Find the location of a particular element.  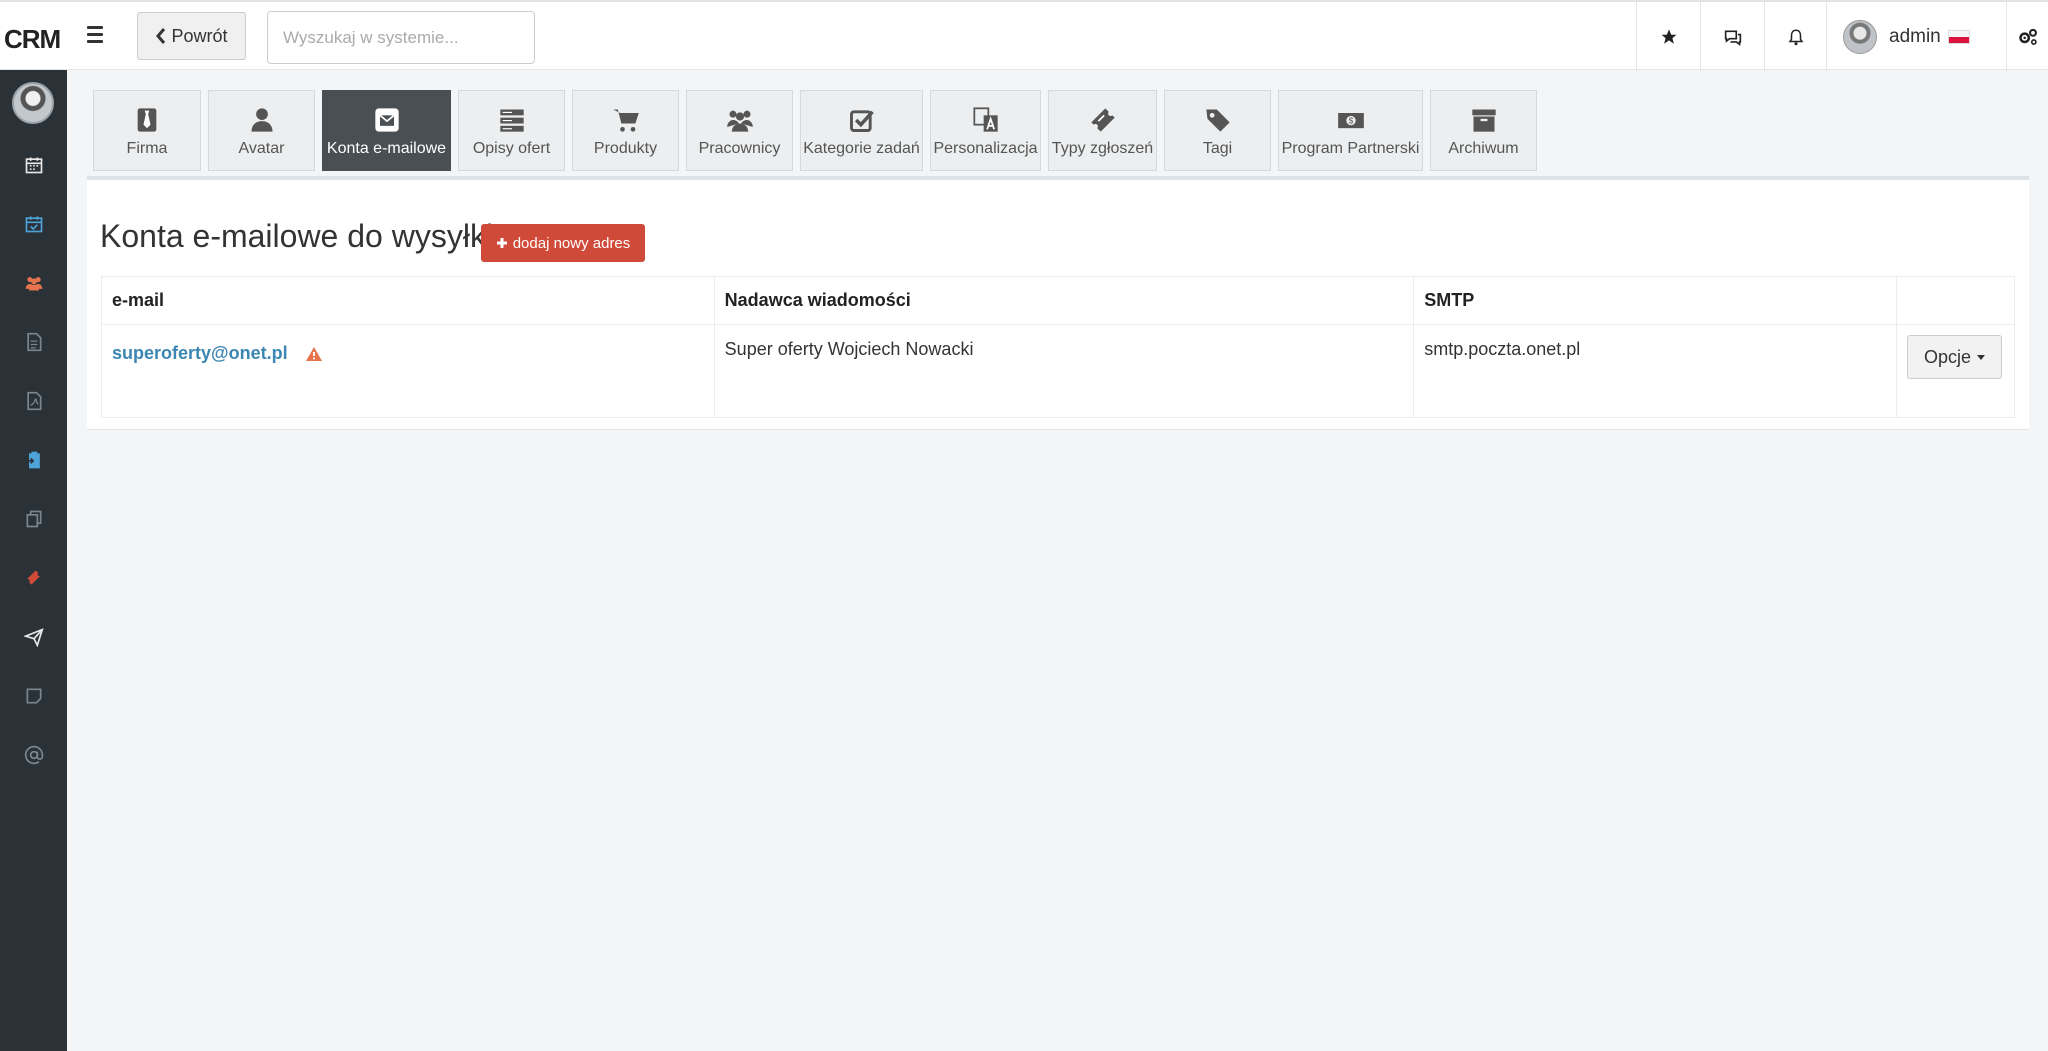

notifications-button is located at coordinates (1795, 37).